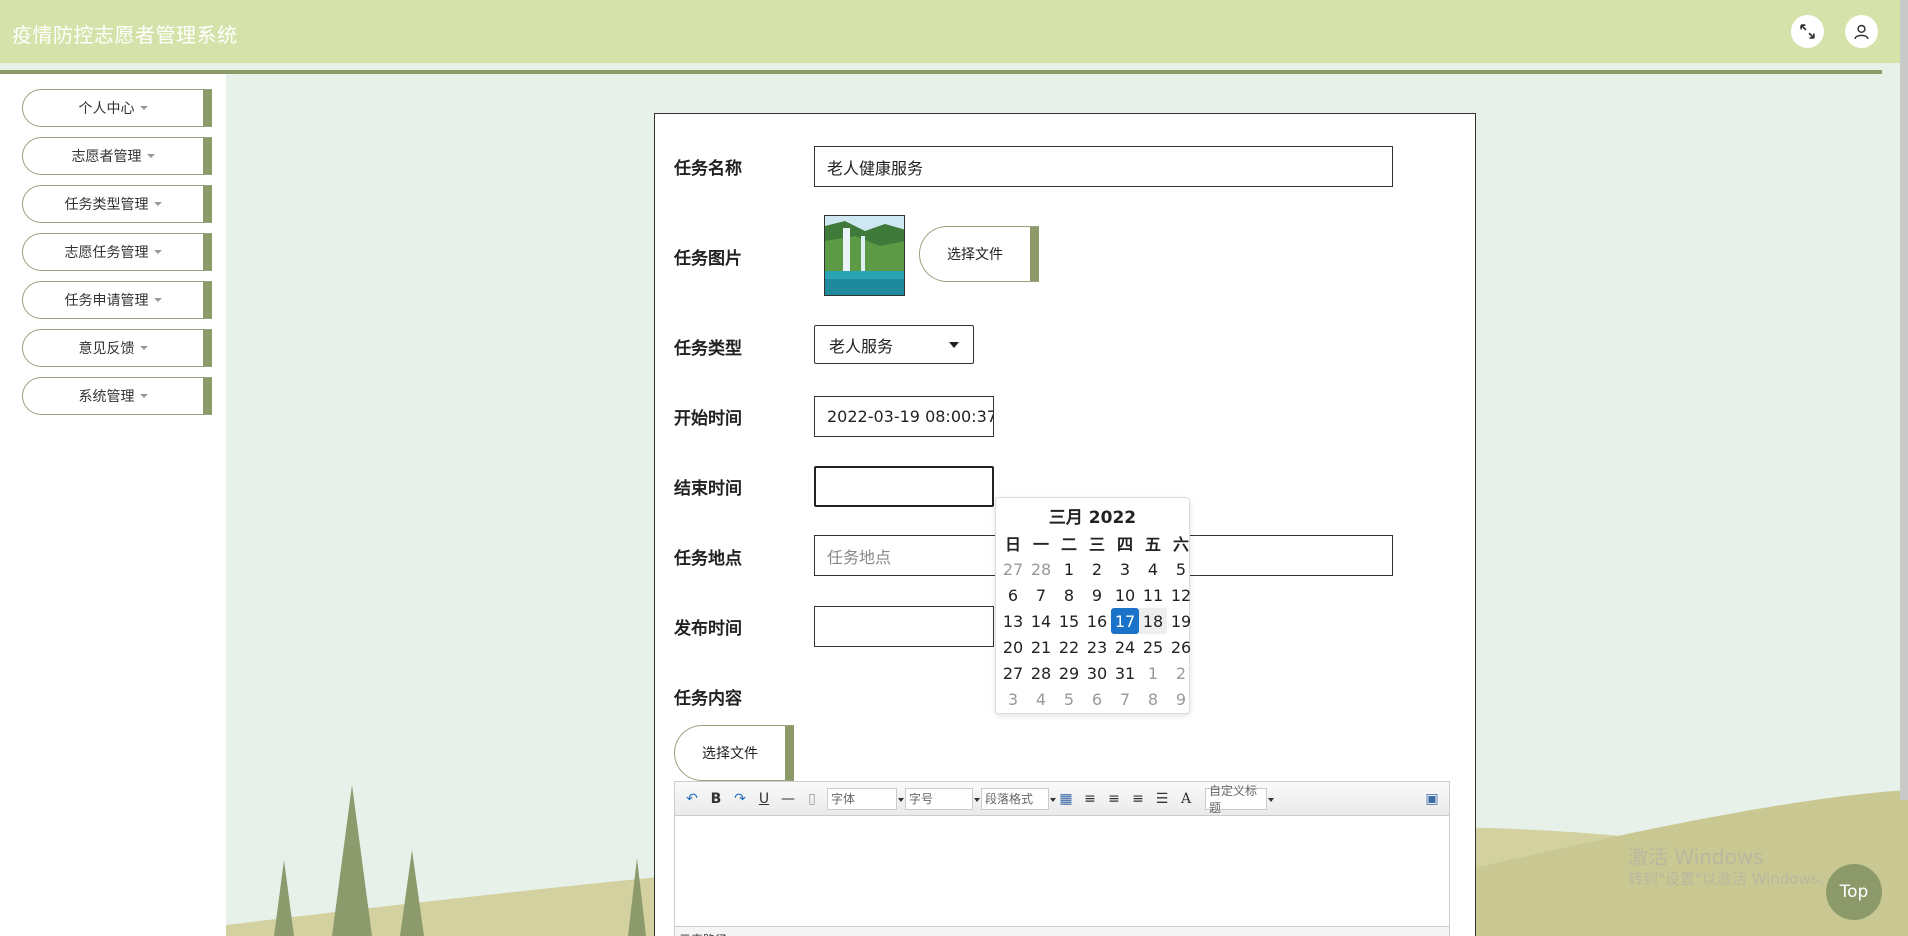  Describe the element at coordinates (979, 254) in the screenshot. I see `task-image-choose-file-button: 选择文件` at that location.